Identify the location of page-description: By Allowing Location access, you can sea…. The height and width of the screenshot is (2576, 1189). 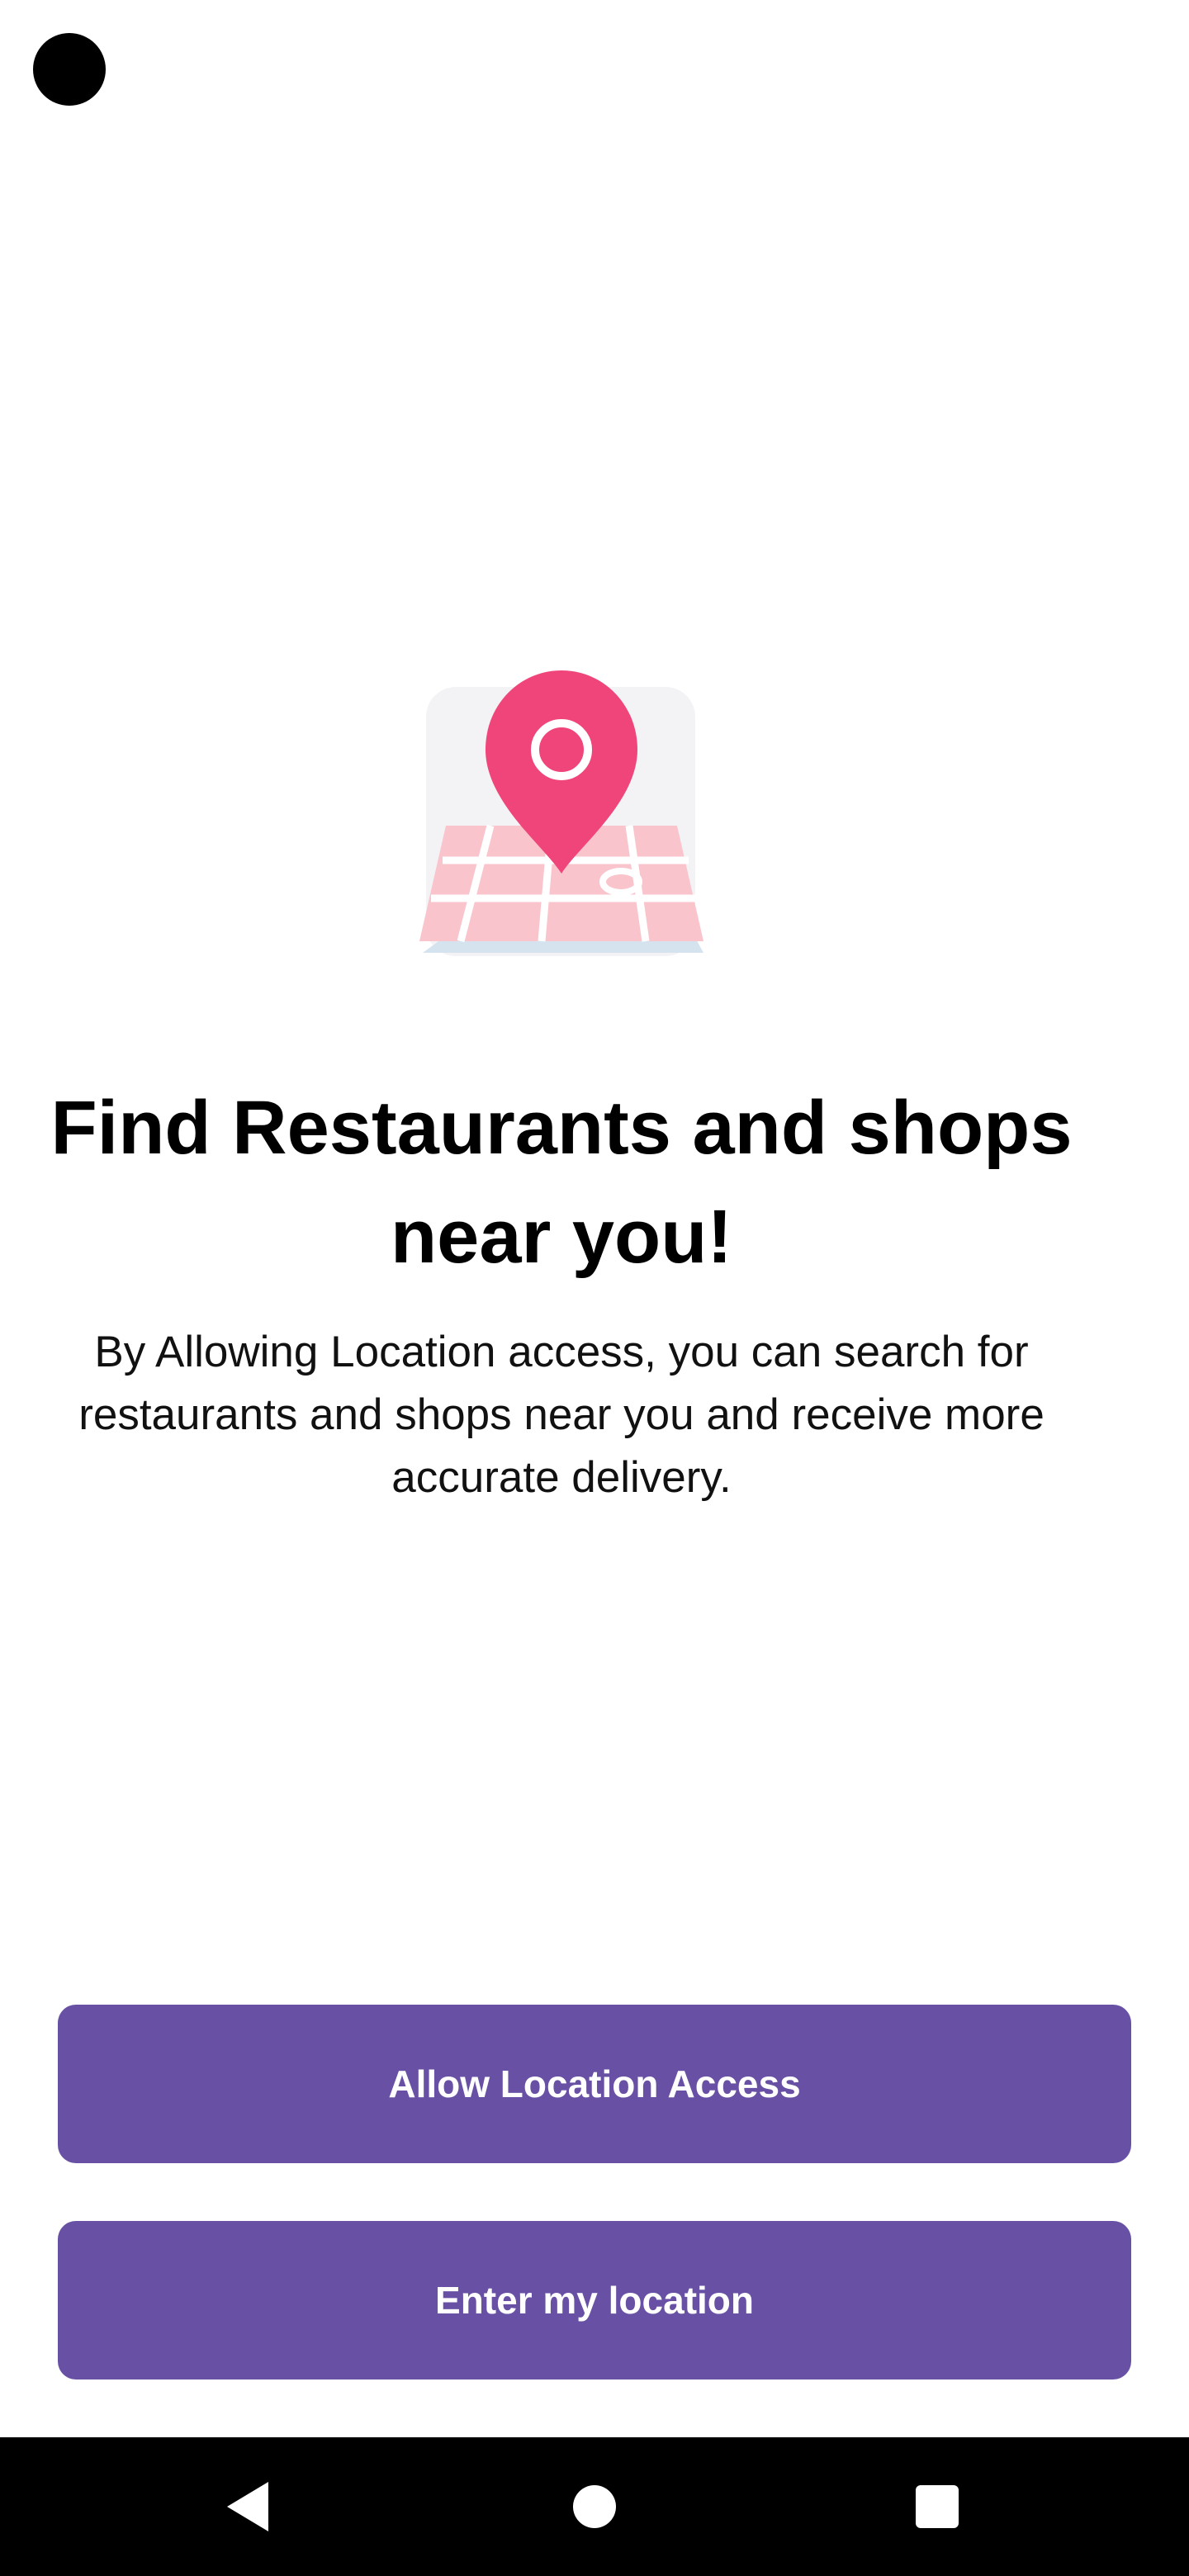
(561, 1415).